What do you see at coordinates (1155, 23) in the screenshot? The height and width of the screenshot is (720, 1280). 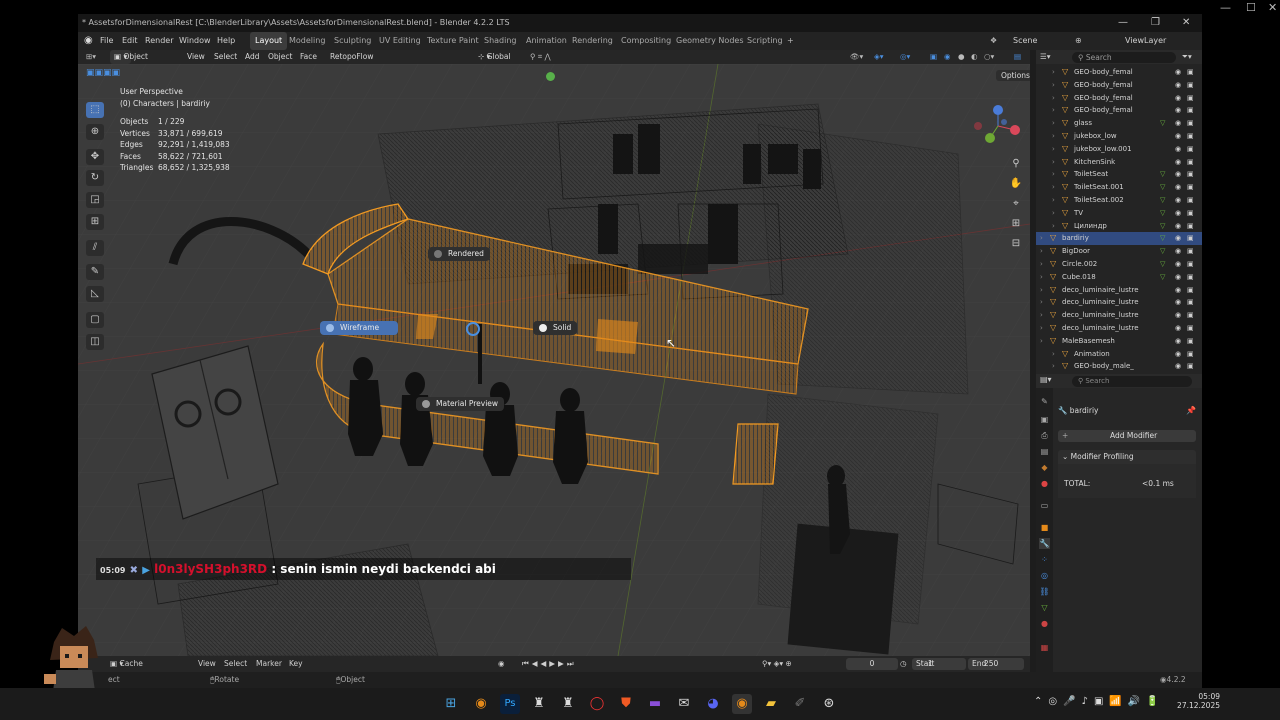 I see `maximize-icon: ❐` at bounding box center [1155, 23].